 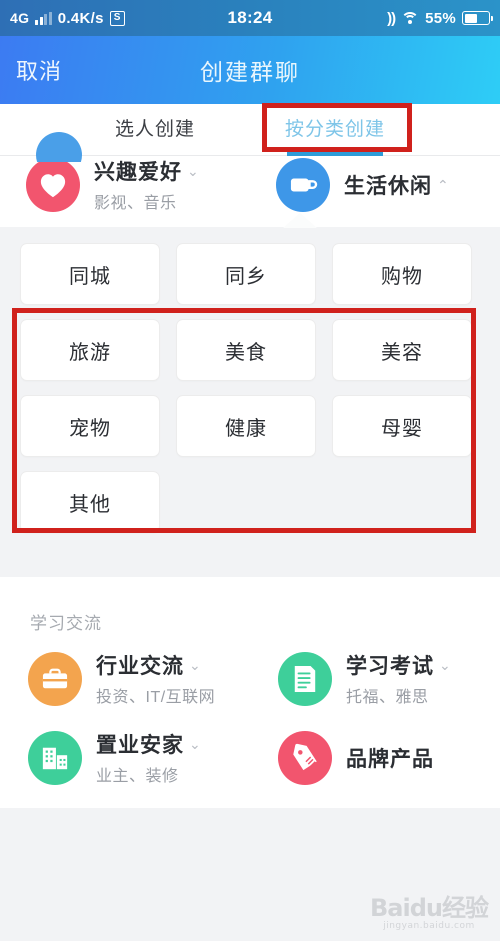 What do you see at coordinates (55, 678) in the screenshot?
I see `briefcase-icon` at bounding box center [55, 678].